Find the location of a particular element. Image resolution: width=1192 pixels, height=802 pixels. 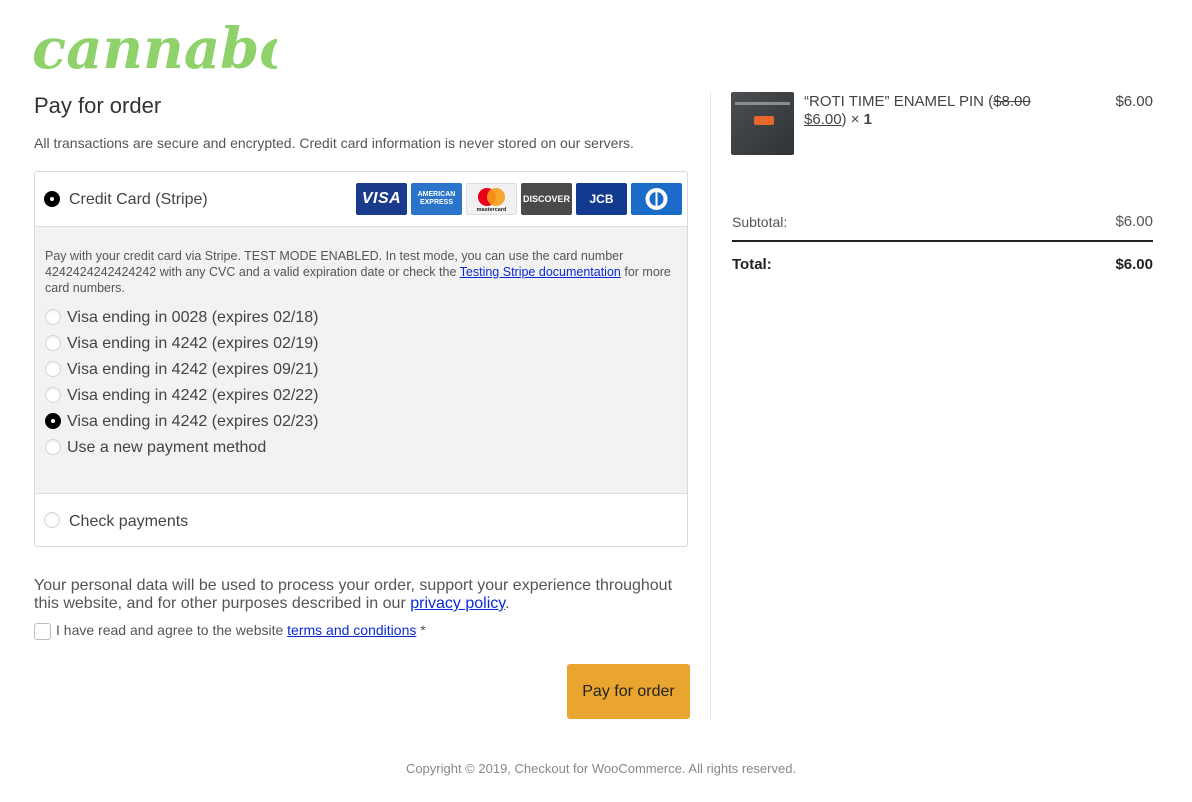

terms-link: terms and conditions is located at coordinates (351, 630).